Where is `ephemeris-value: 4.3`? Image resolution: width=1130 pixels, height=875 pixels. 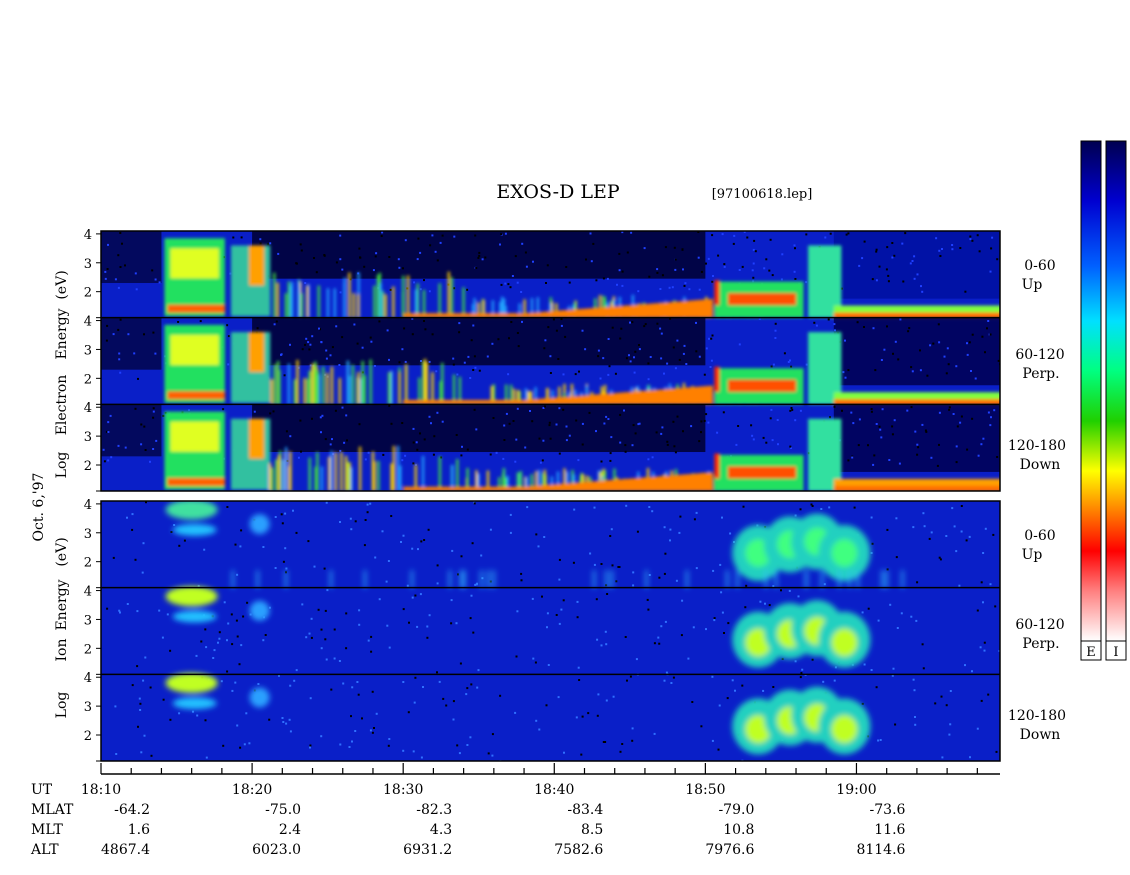 ephemeris-value: 4.3 is located at coordinates (441, 830).